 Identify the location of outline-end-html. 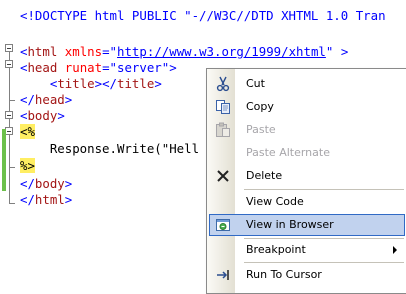
(12, 203).